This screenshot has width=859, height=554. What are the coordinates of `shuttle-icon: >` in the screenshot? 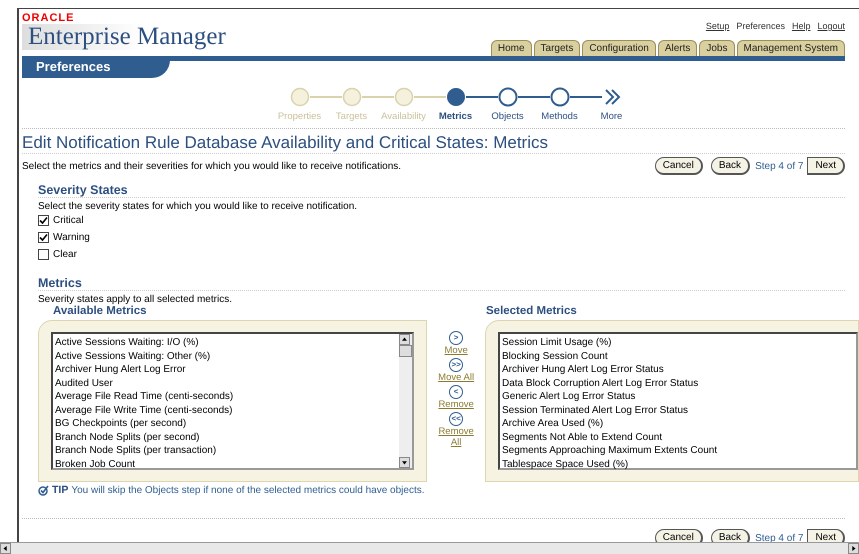 It's located at (456, 338).